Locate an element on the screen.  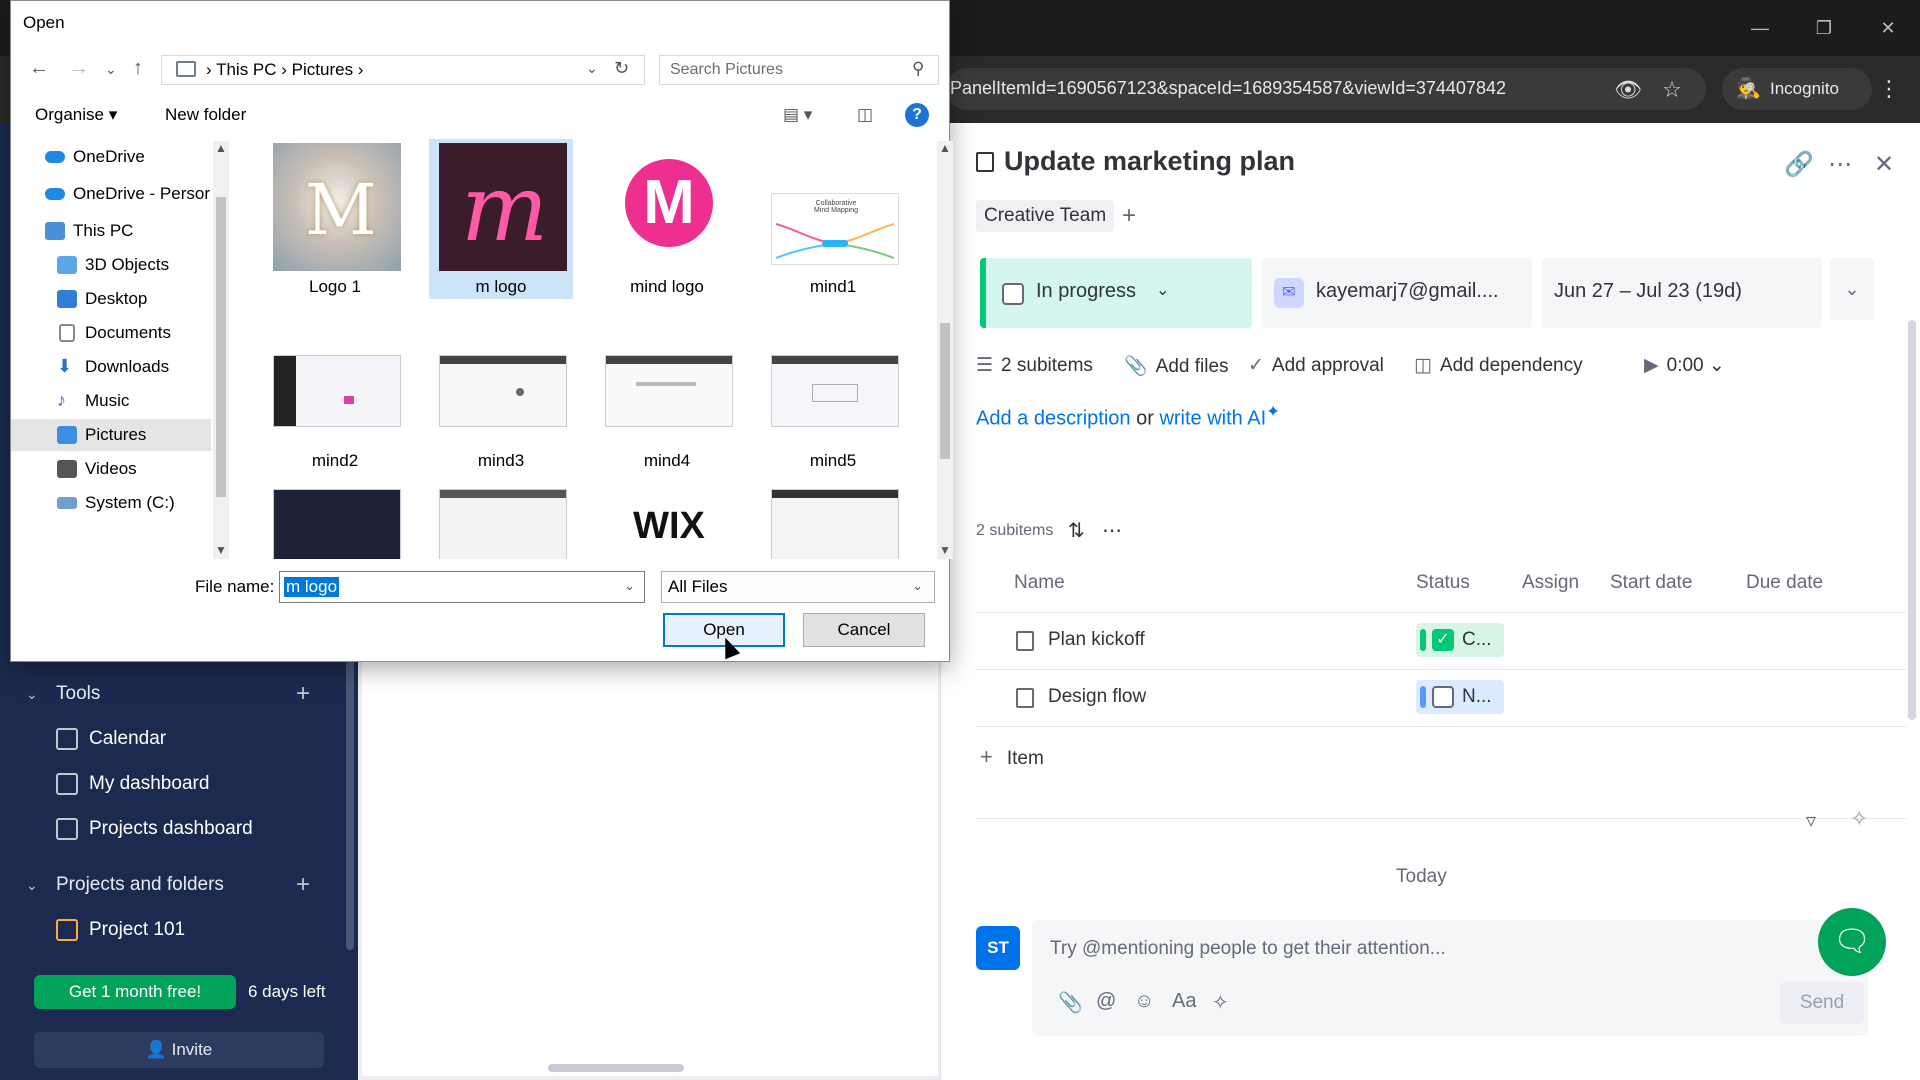
organise-menu: Organise ▾ is located at coordinates (76, 115).